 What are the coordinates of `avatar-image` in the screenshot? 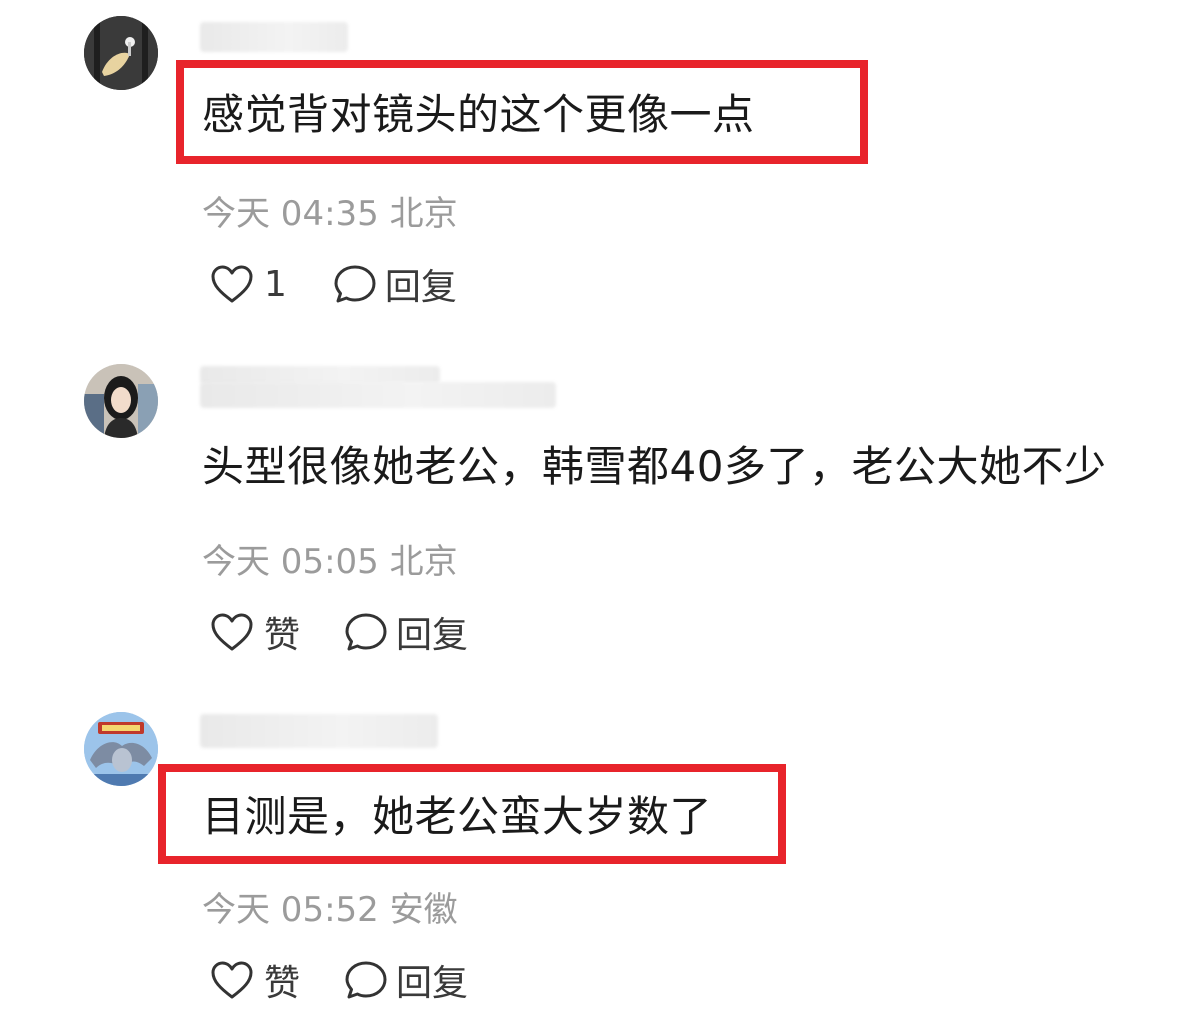 It's located at (121, 749).